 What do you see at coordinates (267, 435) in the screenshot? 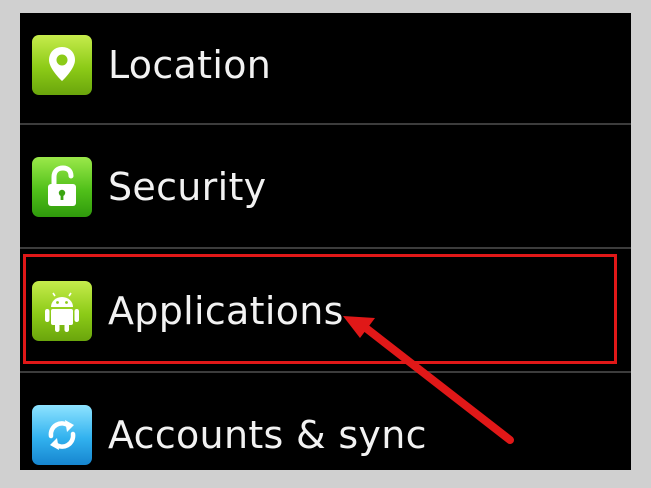
I see `settings-item-label: Accounts & sync` at bounding box center [267, 435].